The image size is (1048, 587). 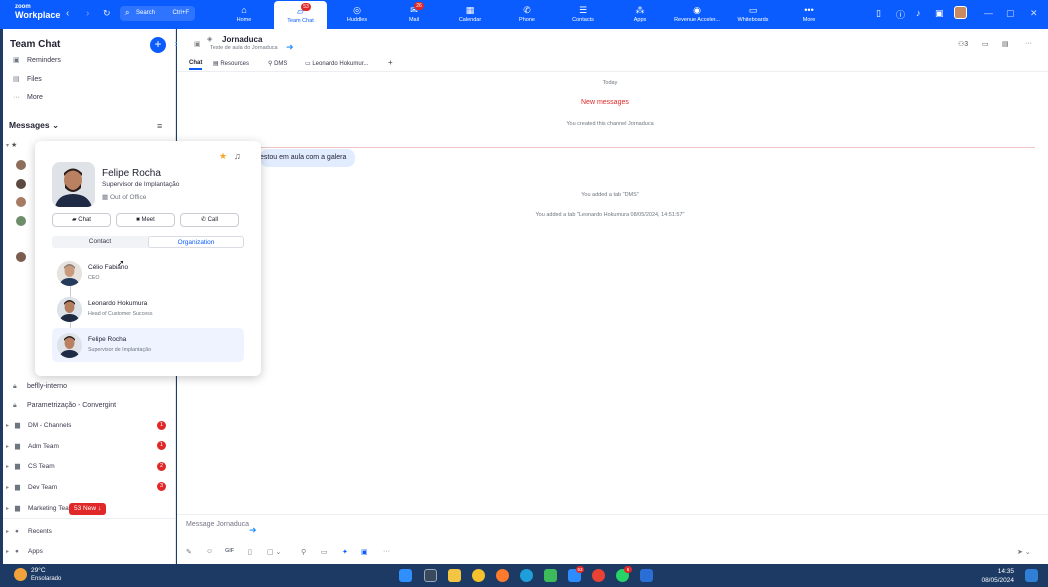 What do you see at coordinates (28, 97) in the screenshot?
I see `sidebar-item-more: ··· More` at bounding box center [28, 97].